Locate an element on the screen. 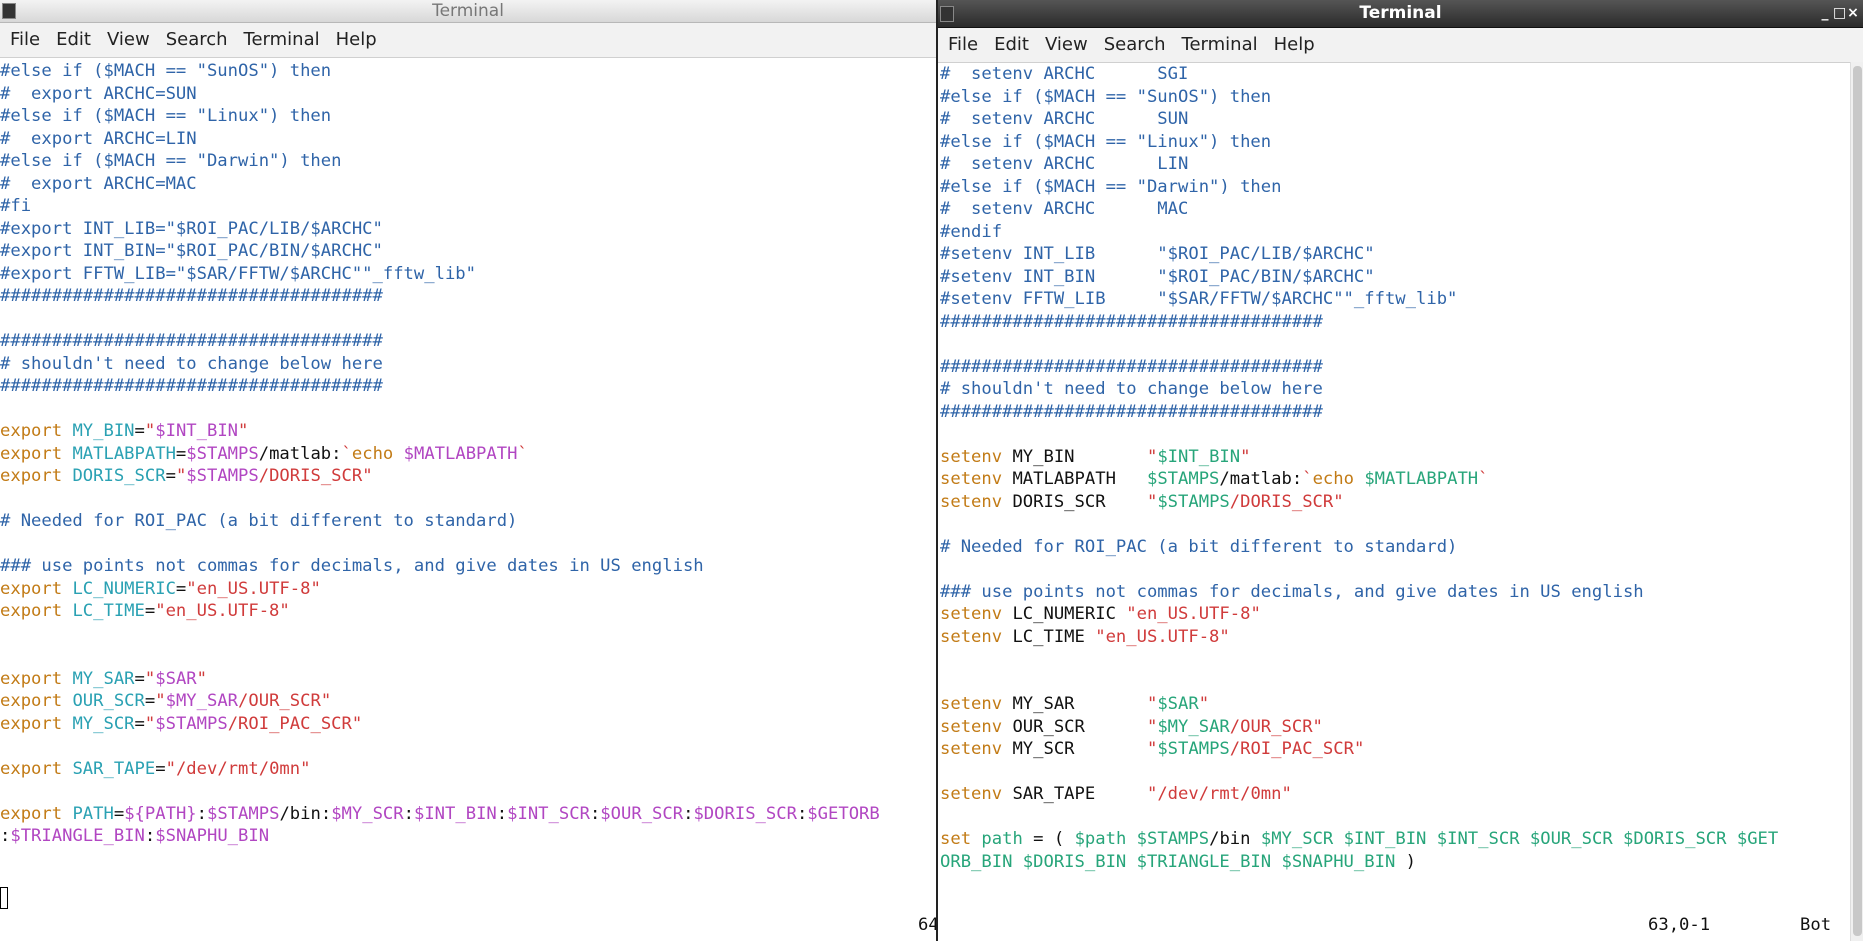  code-token: ) is located at coordinates (1406, 861).